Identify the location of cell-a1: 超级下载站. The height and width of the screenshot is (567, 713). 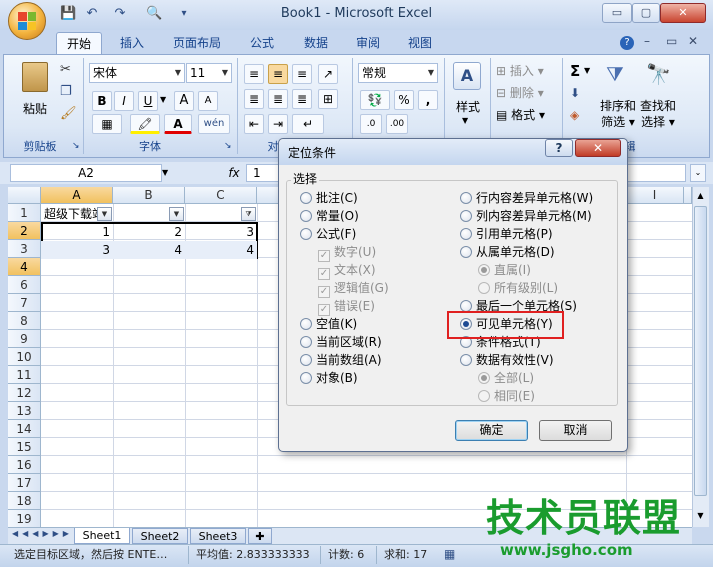
(84, 214).